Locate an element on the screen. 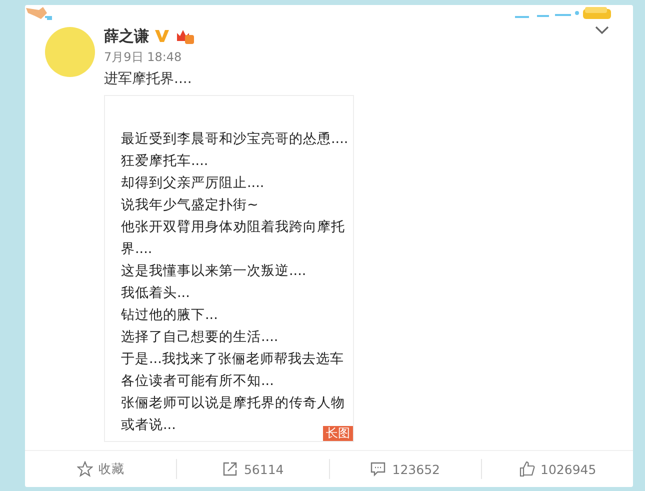 Image resolution: width=645 pixels, height=491 pixels. comment-icon is located at coordinates (378, 469).